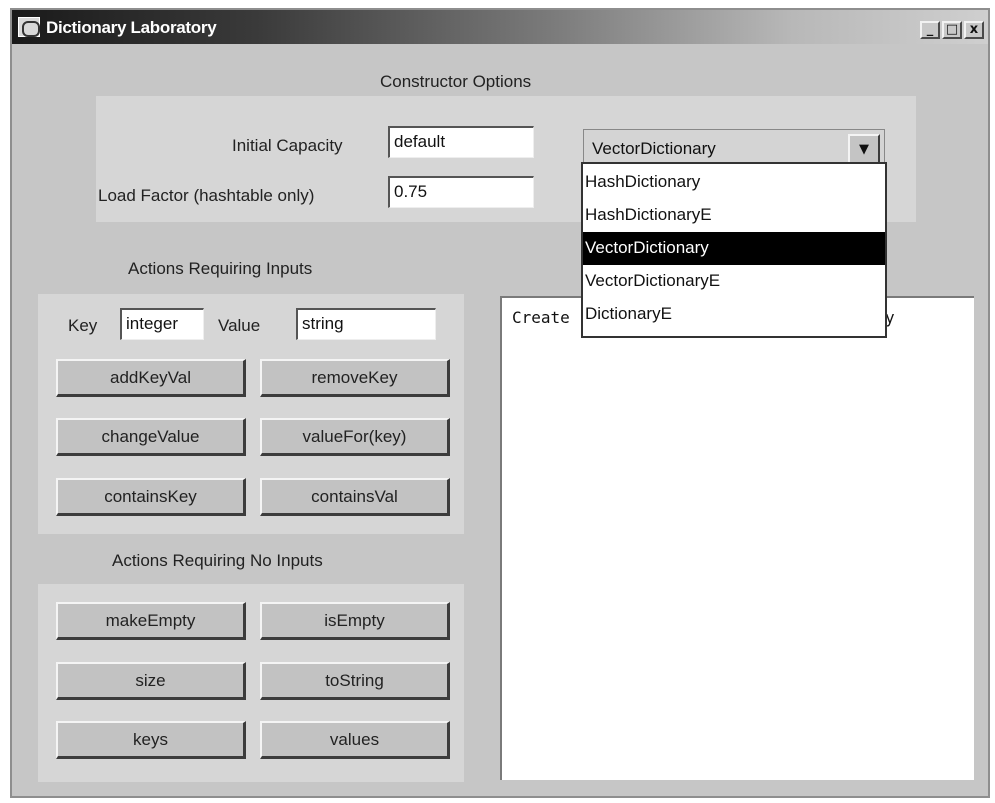 The height and width of the screenshot is (803, 995). Describe the element at coordinates (355, 621) in the screenshot. I see `is-empty-button: isEmpty` at that location.